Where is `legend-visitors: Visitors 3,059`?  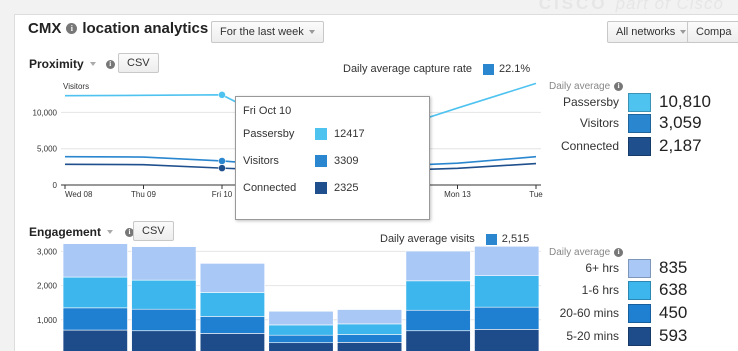 legend-visitors: Visitors 3,059 is located at coordinates (617, 123).